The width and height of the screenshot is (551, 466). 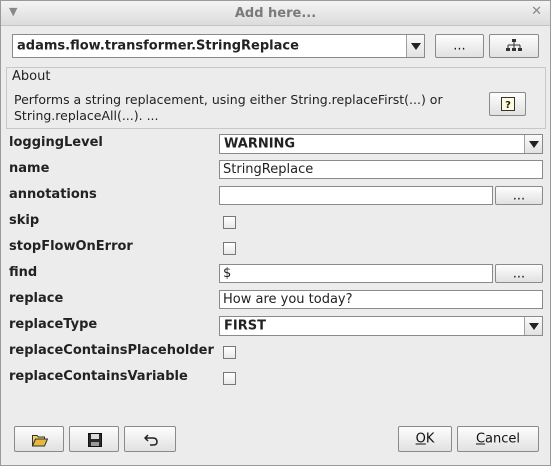 What do you see at coordinates (229, 378) in the screenshot?
I see `replaceContainsVariable-checkbox` at bounding box center [229, 378].